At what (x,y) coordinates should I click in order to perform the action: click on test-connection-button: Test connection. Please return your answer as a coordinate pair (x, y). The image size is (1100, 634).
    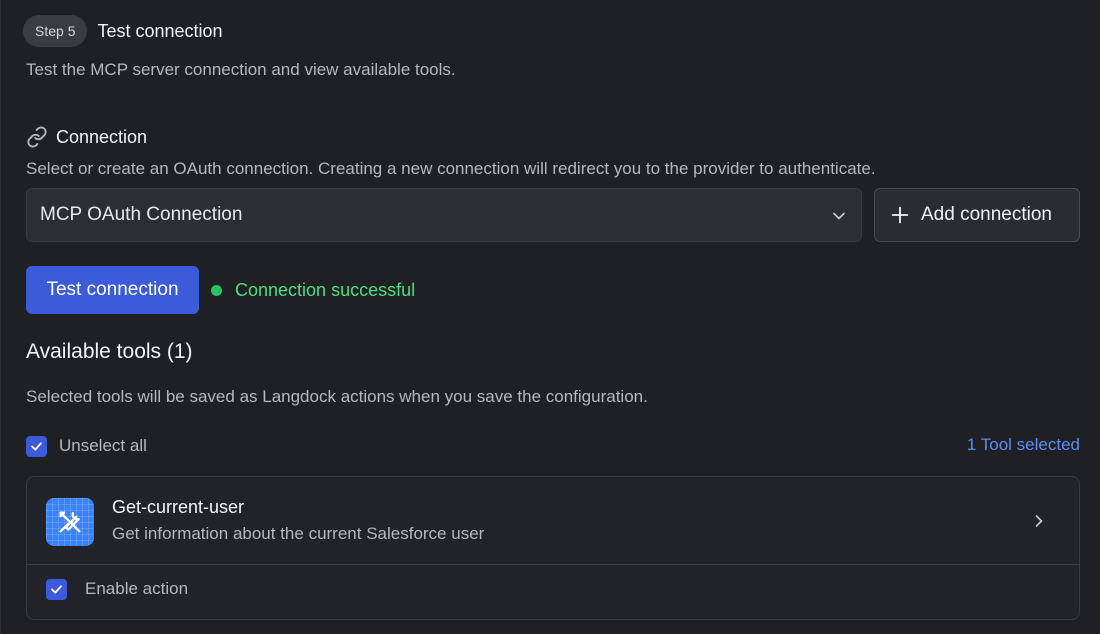
    Looking at the image, I should click on (112, 290).